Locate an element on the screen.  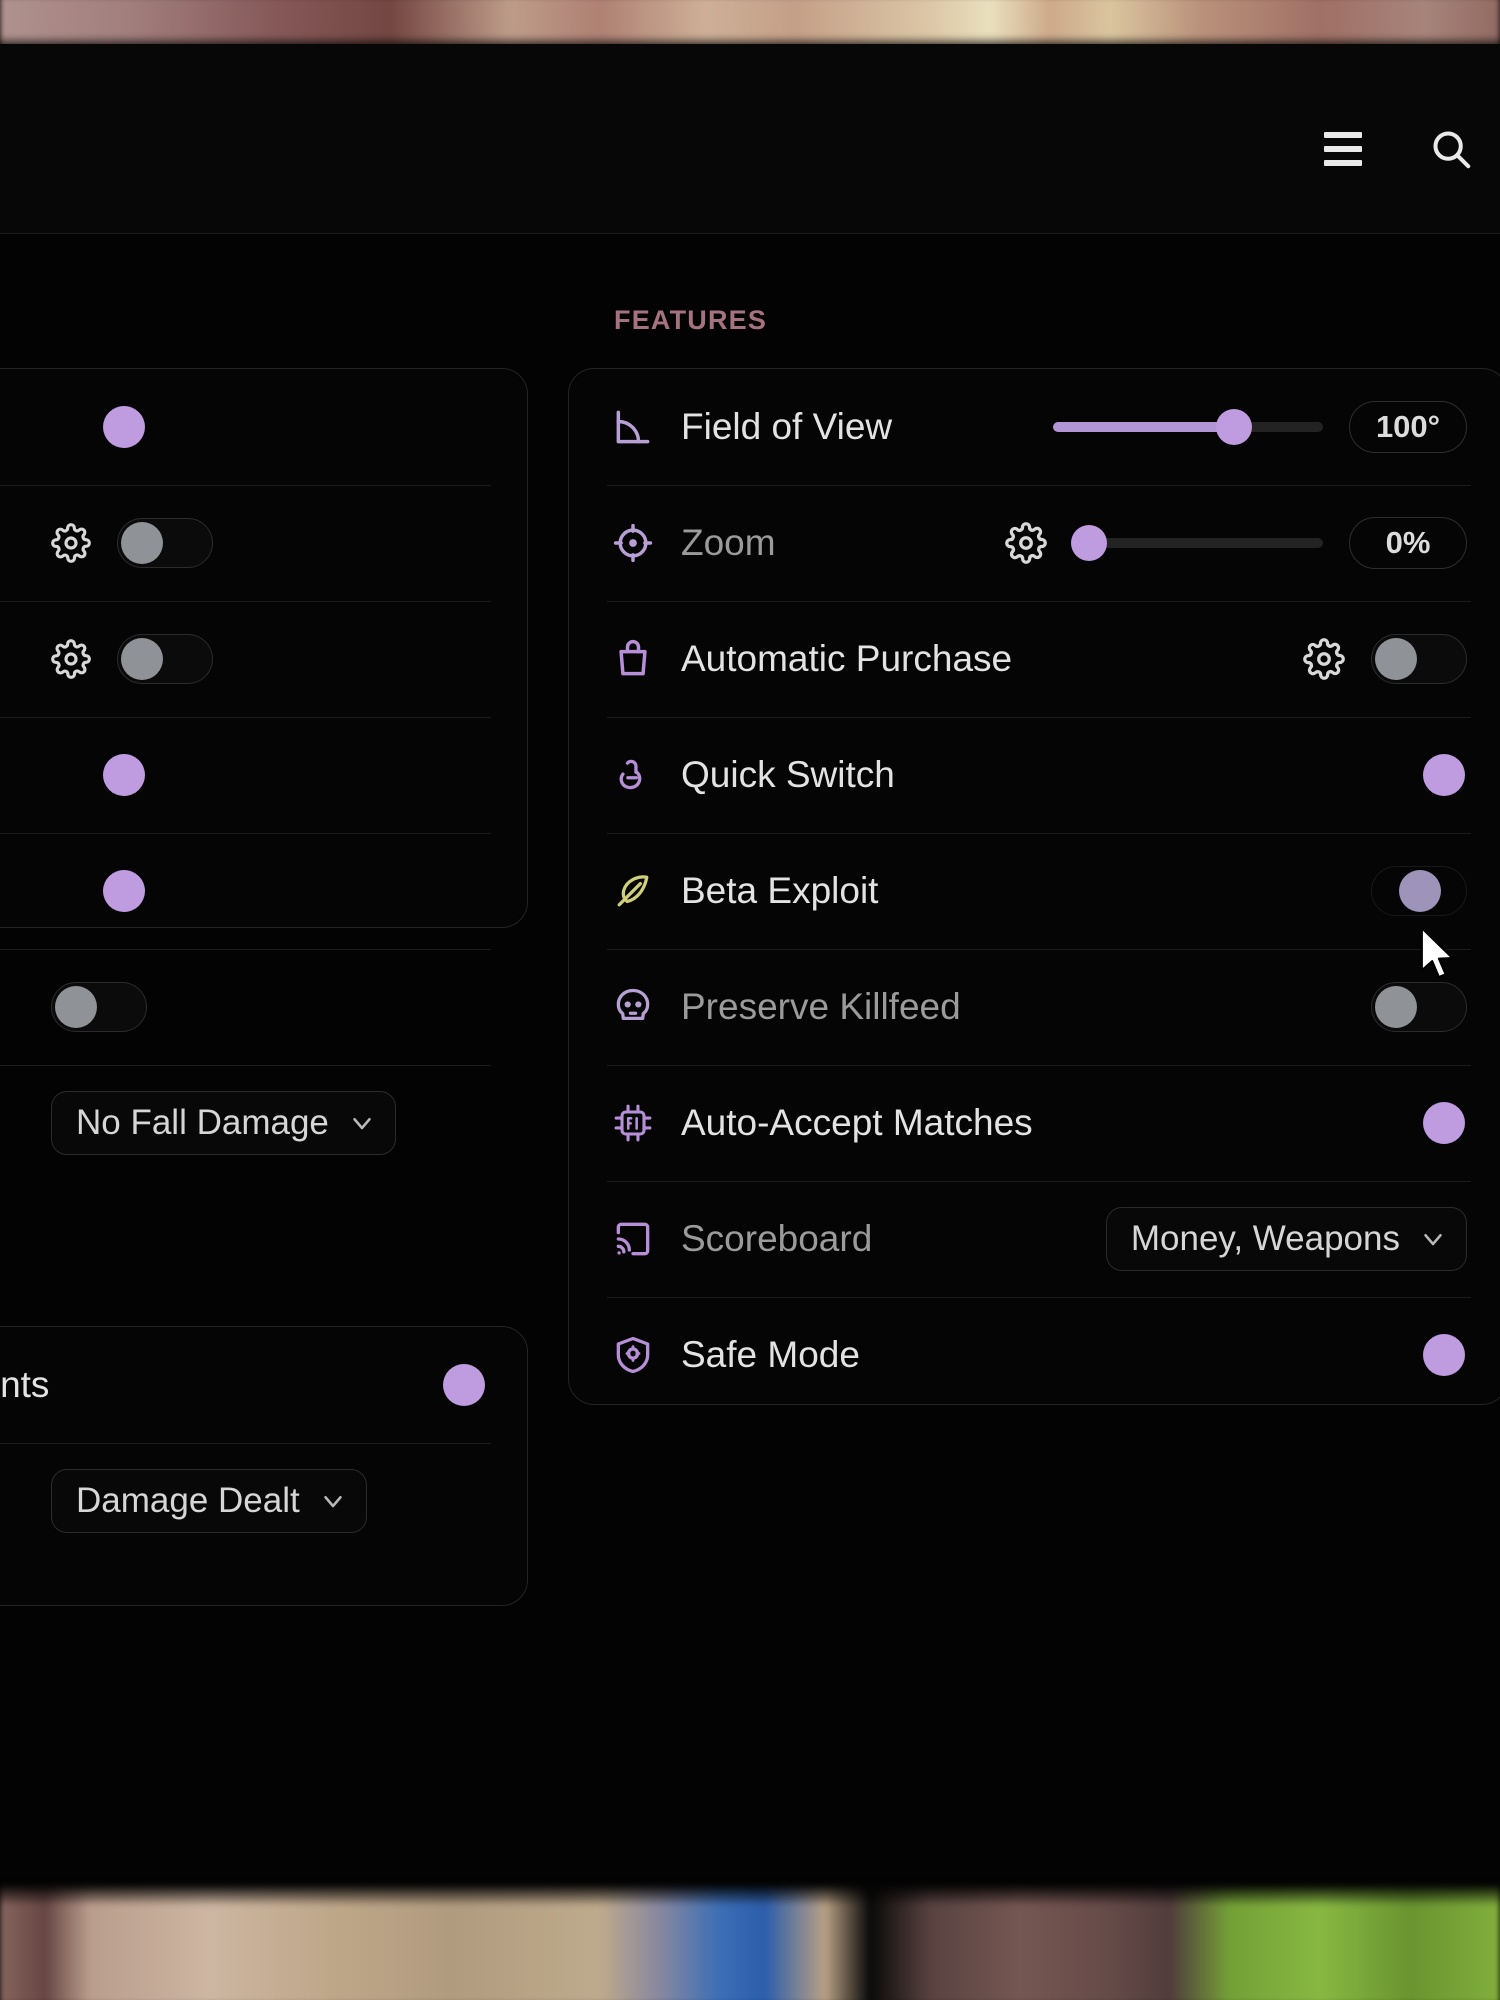
scoreboard-dropdown: Money, Weapons is located at coordinates (1286, 1239).